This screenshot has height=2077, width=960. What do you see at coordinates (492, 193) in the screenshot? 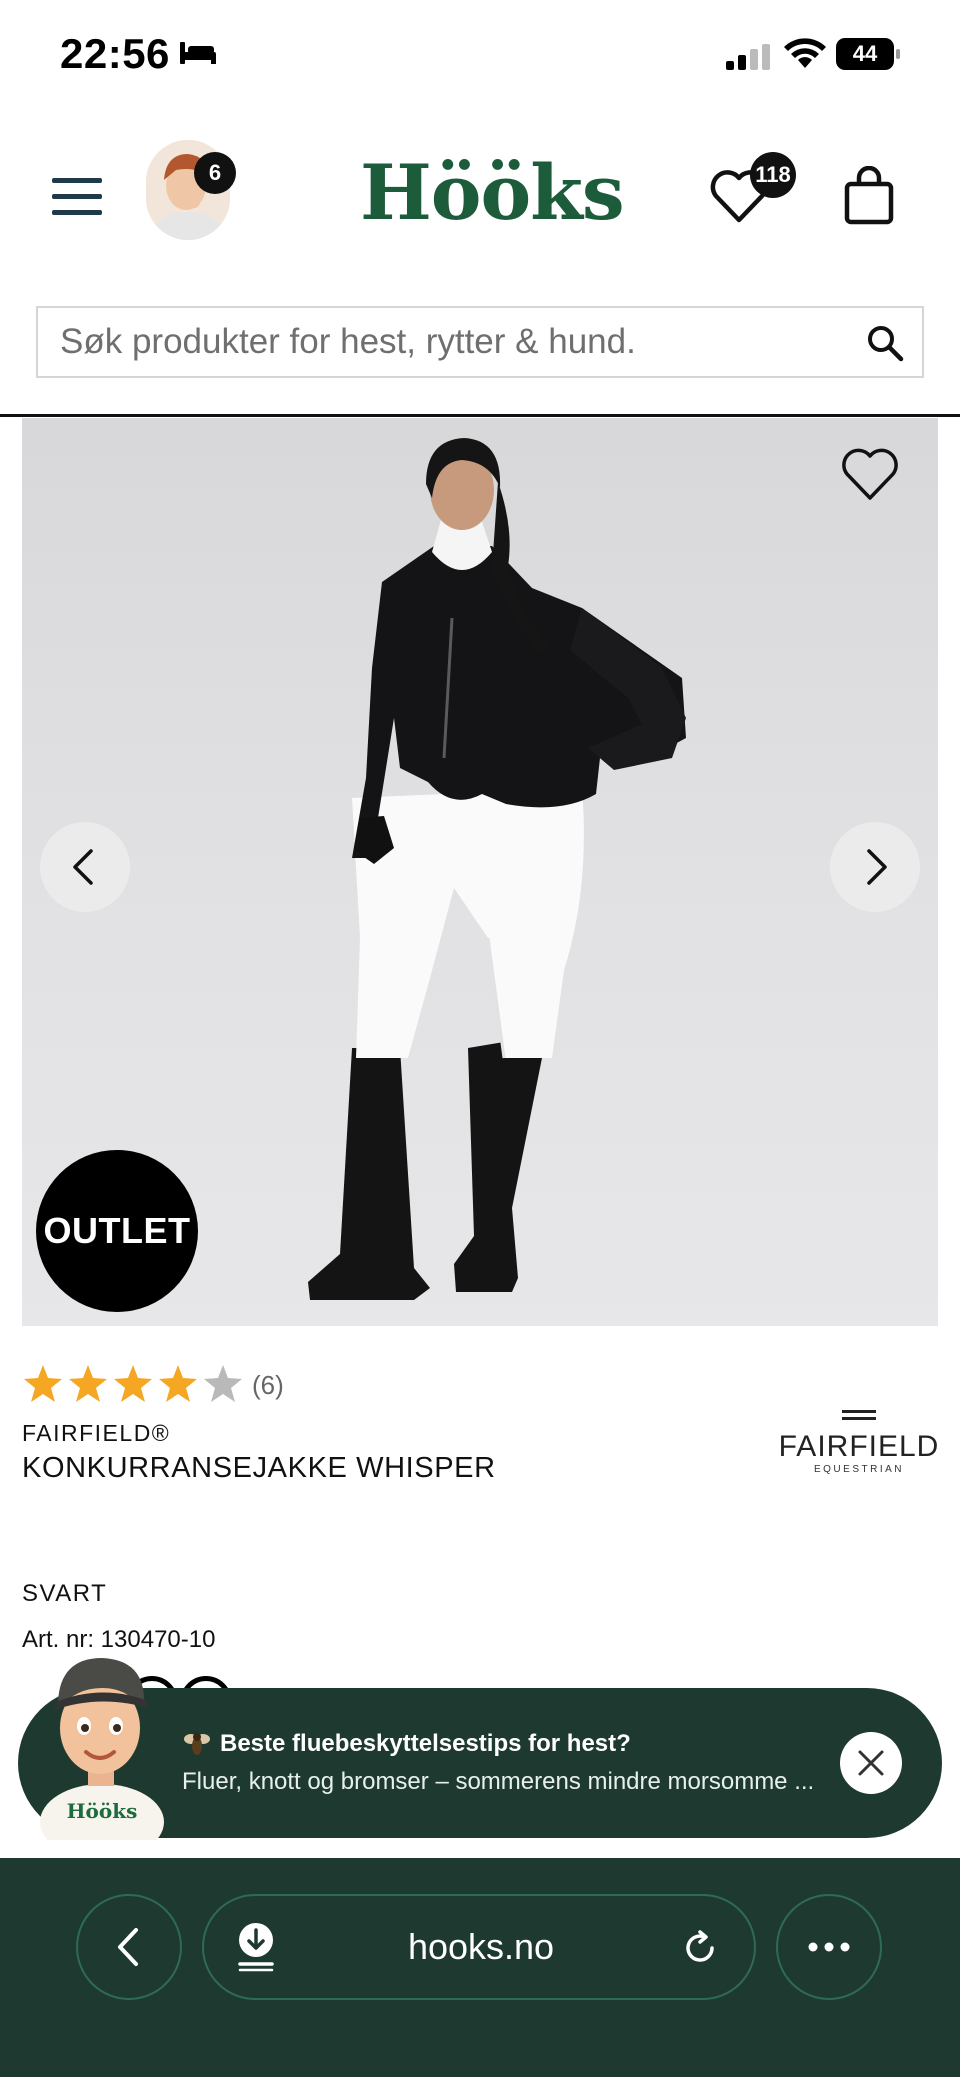
I see `site-logo: Hööks` at bounding box center [492, 193].